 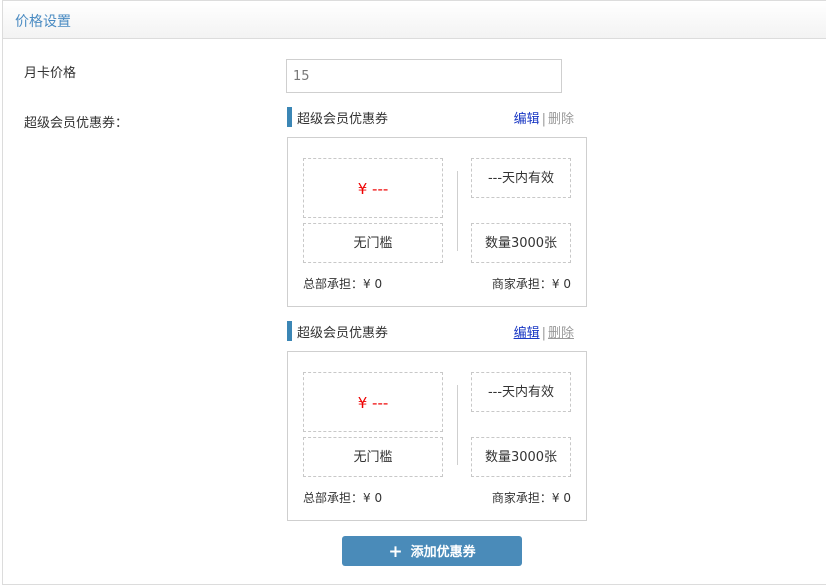 I want to click on add-coupon-label: 添加优惠券, so click(x=443, y=552).